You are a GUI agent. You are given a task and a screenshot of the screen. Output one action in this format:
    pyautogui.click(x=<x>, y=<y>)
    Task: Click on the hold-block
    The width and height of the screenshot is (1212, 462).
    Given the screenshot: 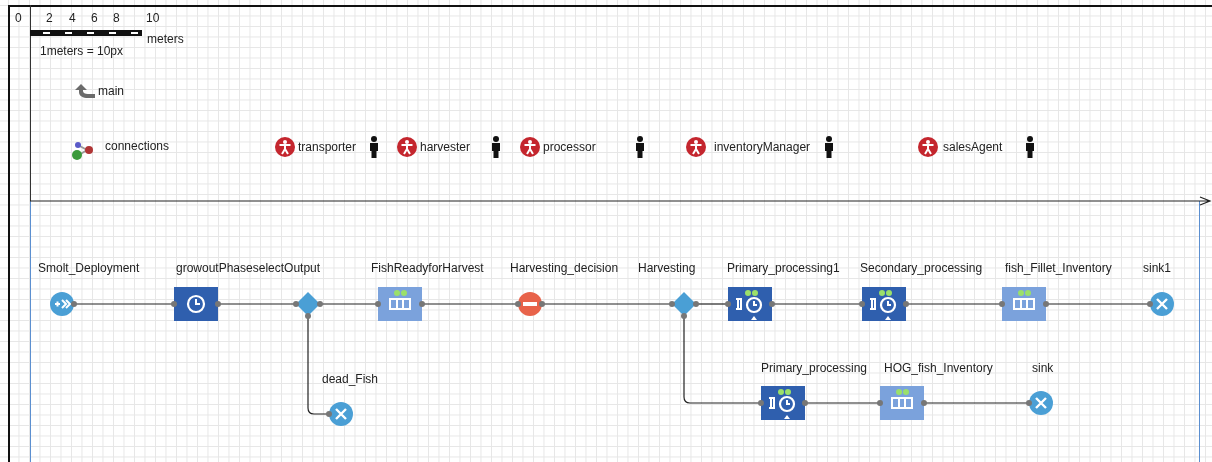 What is the action you would take?
    pyautogui.click(x=530, y=304)
    